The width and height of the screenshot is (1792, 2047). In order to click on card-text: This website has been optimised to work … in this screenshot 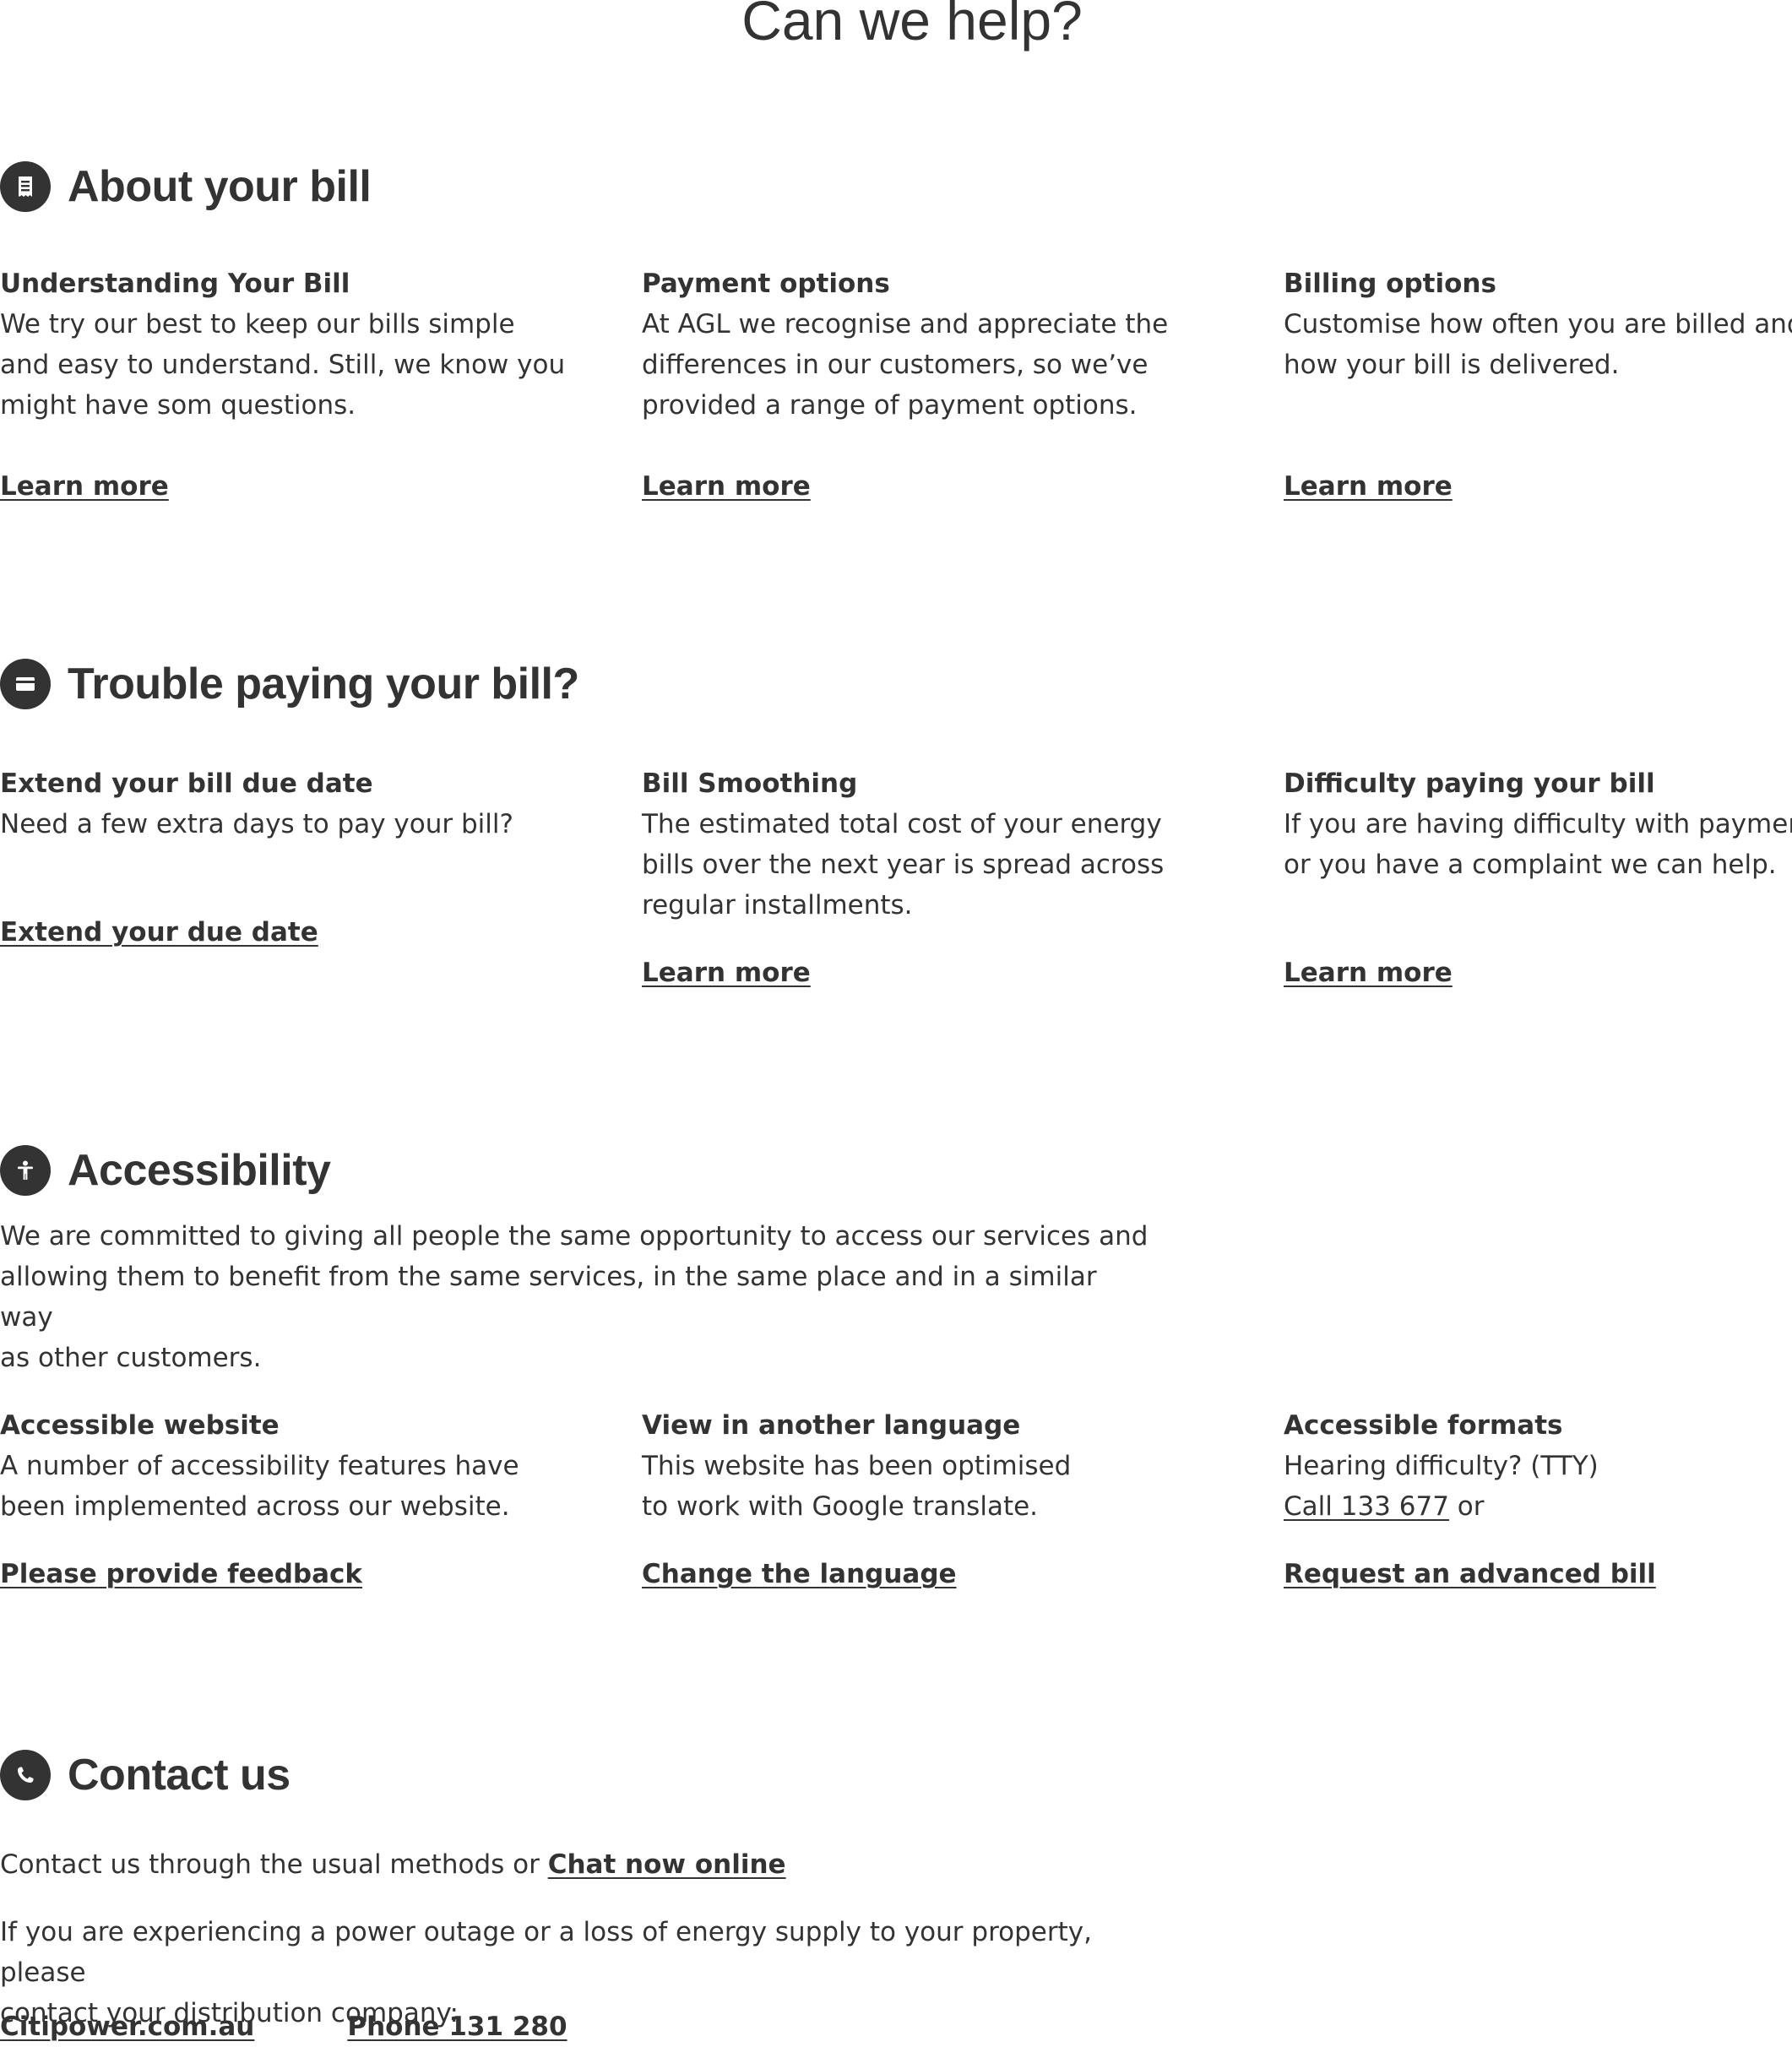, I will do `click(857, 1486)`.